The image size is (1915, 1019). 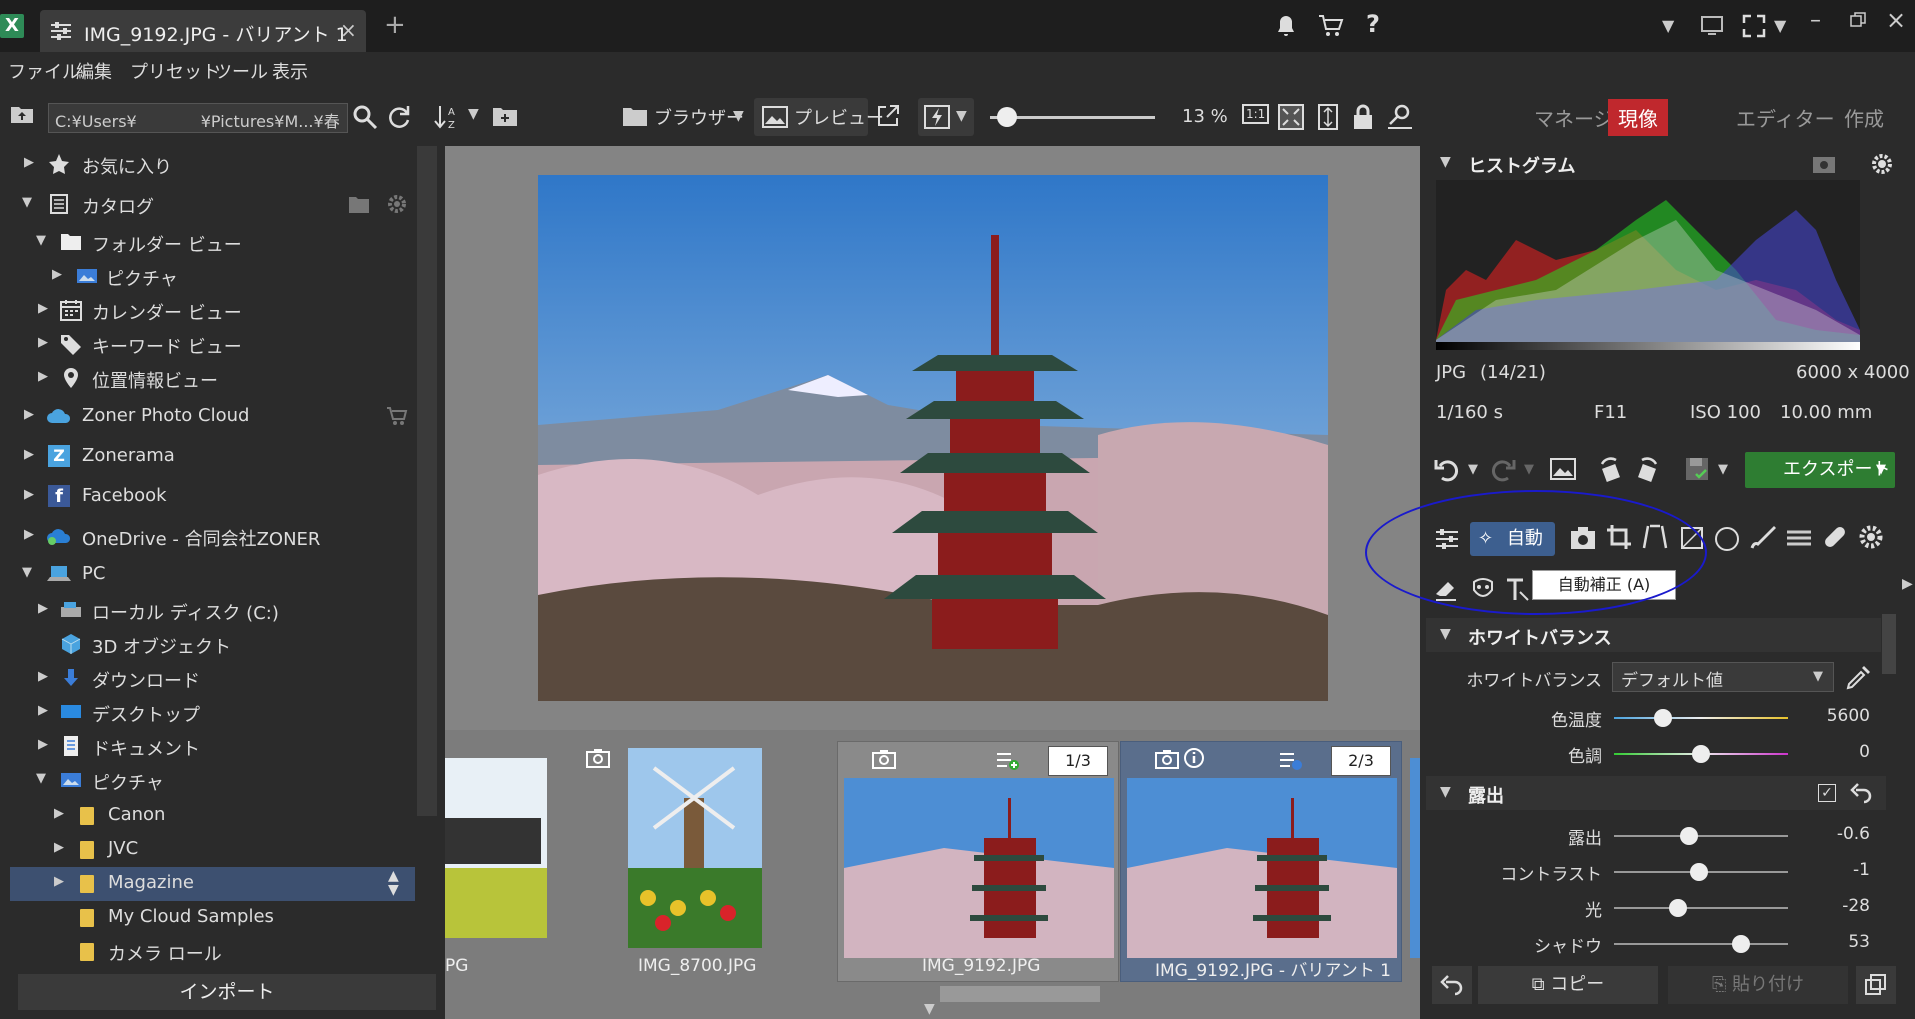 What do you see at coordinates (207, 243) in the screenshot?
I see `tree-item-folder-view: ▼ フォルダー ビュー` at bounding box center [207, 243].